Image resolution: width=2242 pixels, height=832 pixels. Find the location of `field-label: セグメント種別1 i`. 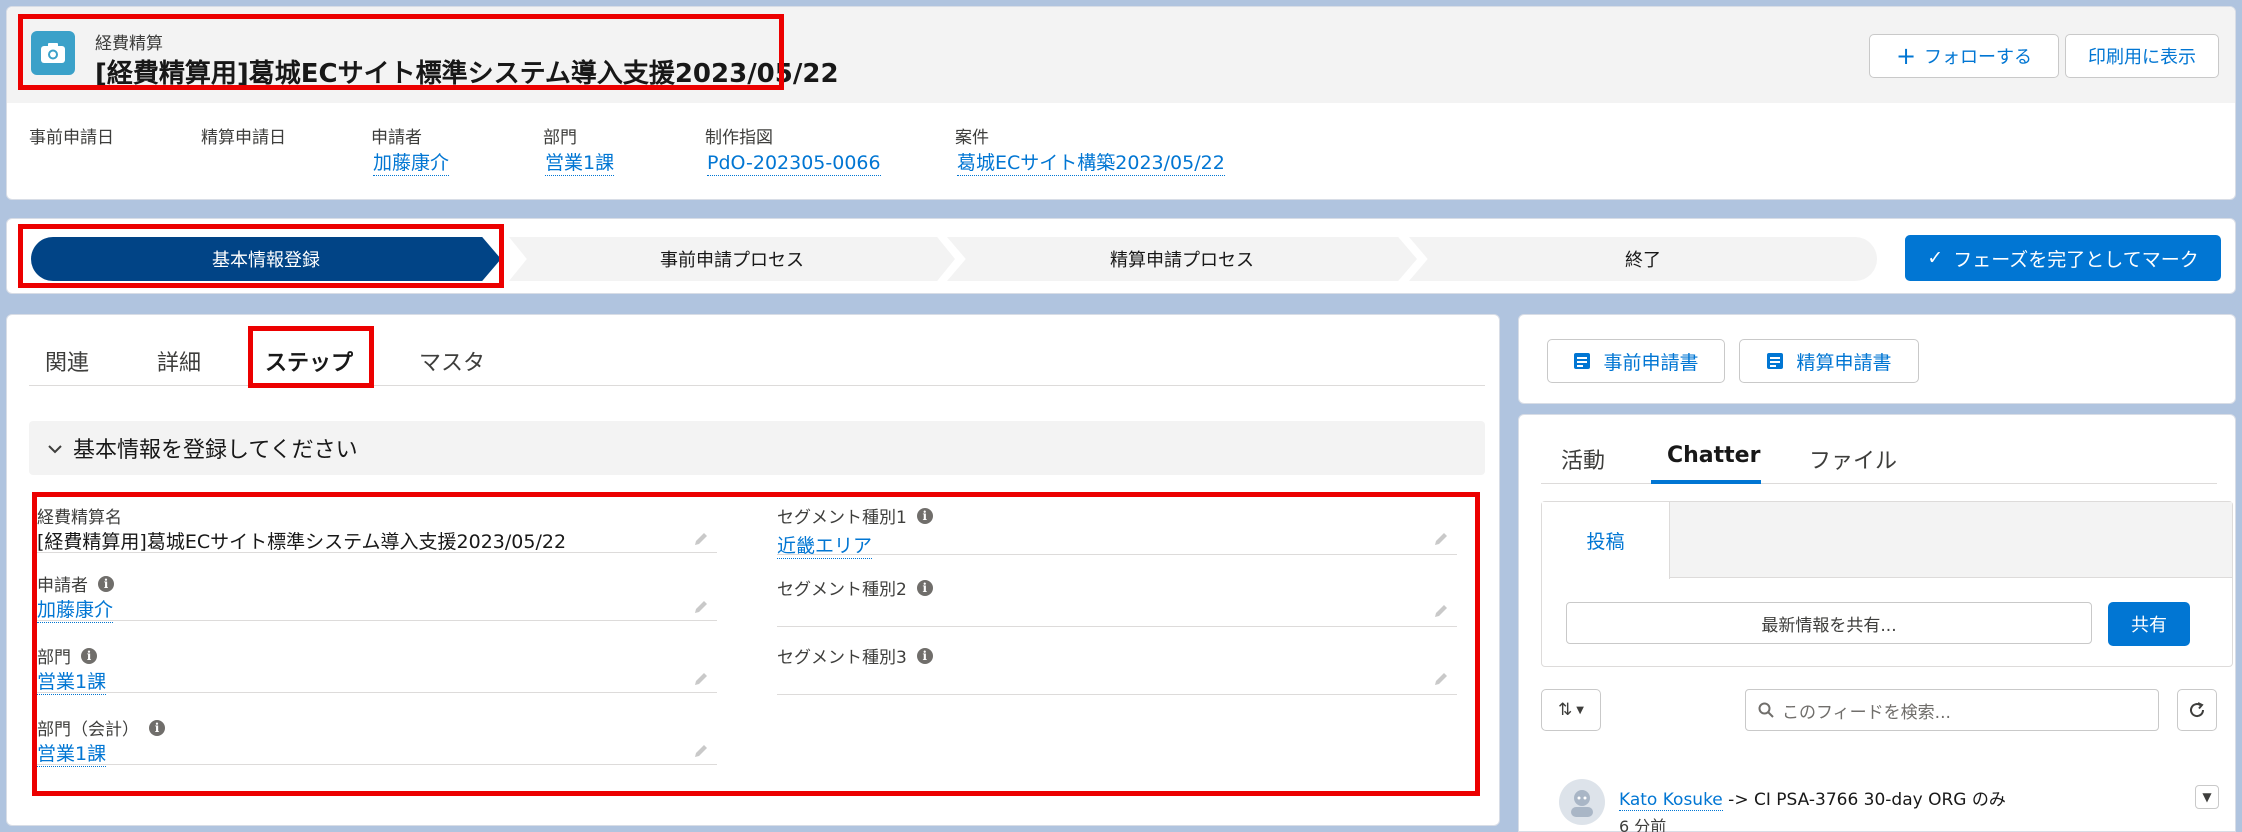

field-label: セグメント種別1 i is located at coordinates (855, 515).